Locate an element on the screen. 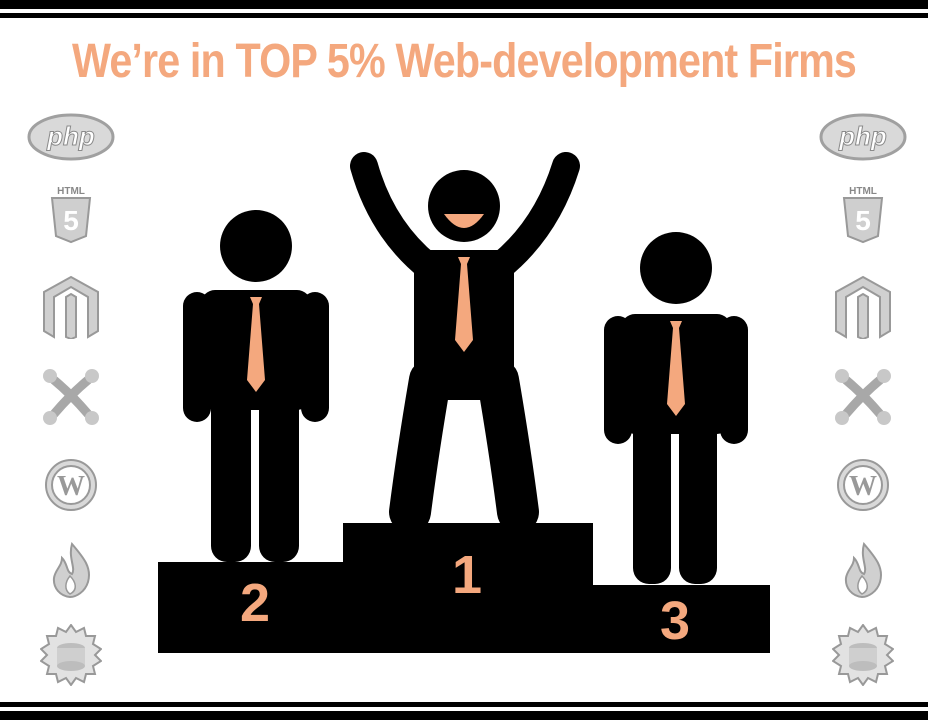 The image size is (928, 720). podium-second-number: 2 is located at coordinates (255, 603).